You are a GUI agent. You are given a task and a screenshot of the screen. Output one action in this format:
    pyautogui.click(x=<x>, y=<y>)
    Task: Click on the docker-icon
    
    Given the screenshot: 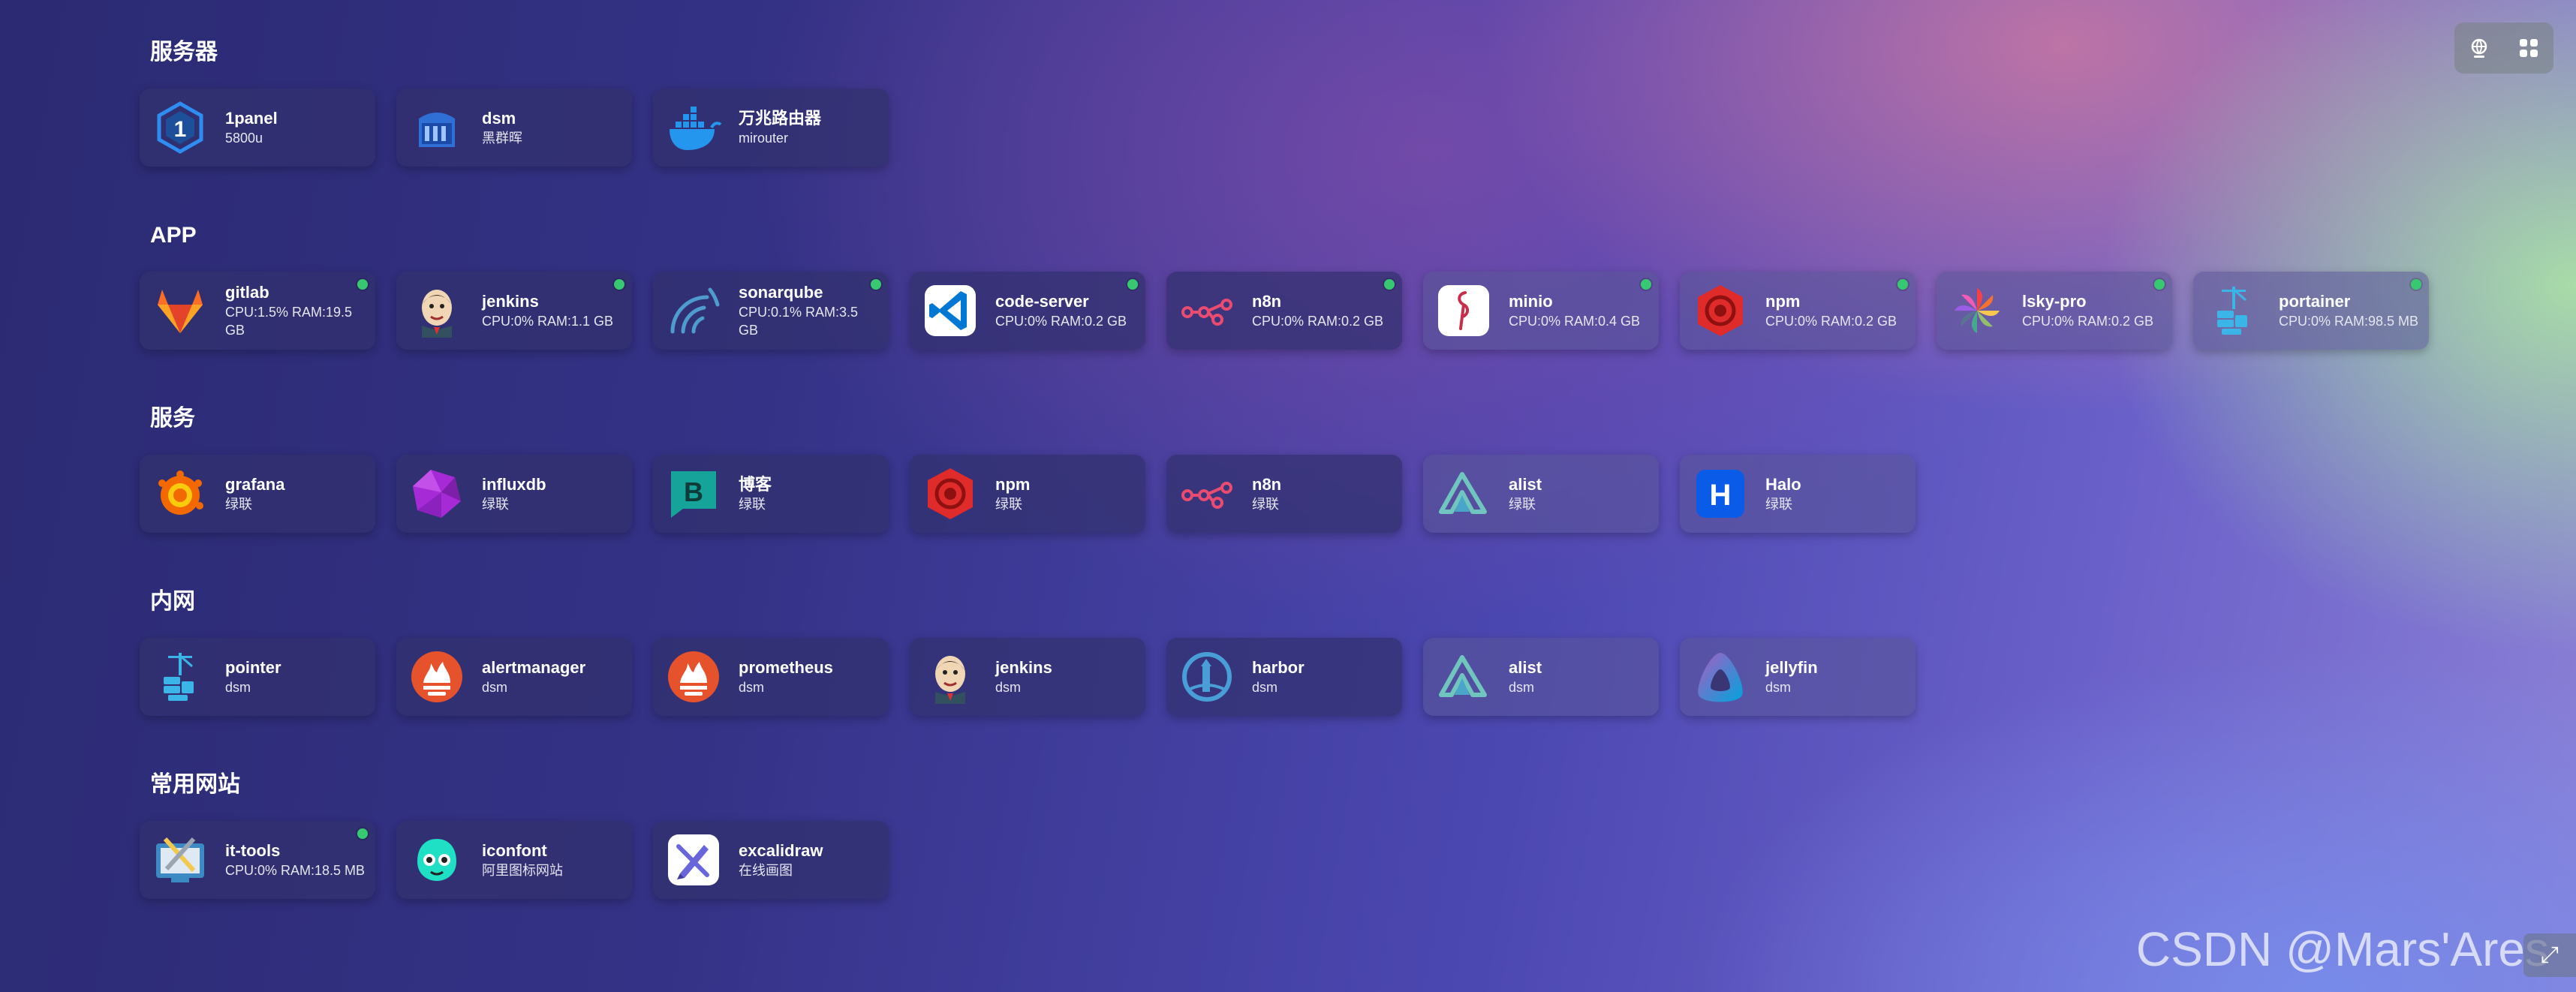 What is the action you would take?
    pyautogui.click(x=693, y=128)
    